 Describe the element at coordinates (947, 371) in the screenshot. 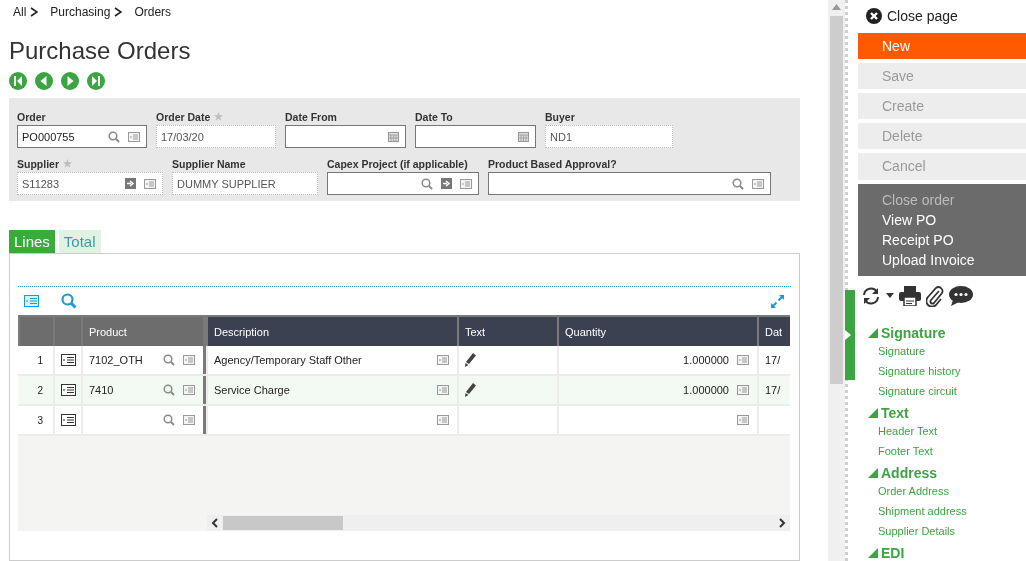

I see `sidebar-link: Signature history` at that location.